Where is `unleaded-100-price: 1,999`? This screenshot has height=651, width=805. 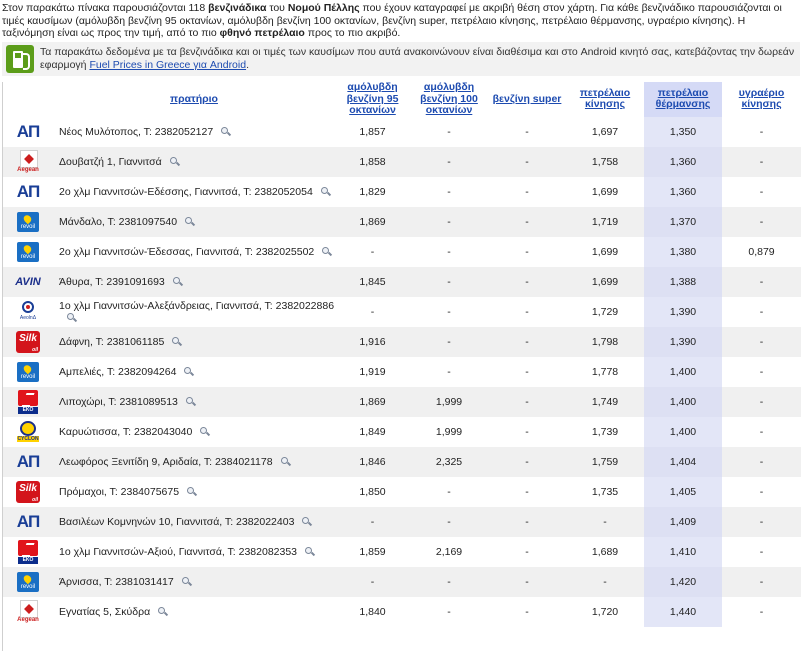
unleaded-100-price: 1,999 is located at coordinates (449, 401).